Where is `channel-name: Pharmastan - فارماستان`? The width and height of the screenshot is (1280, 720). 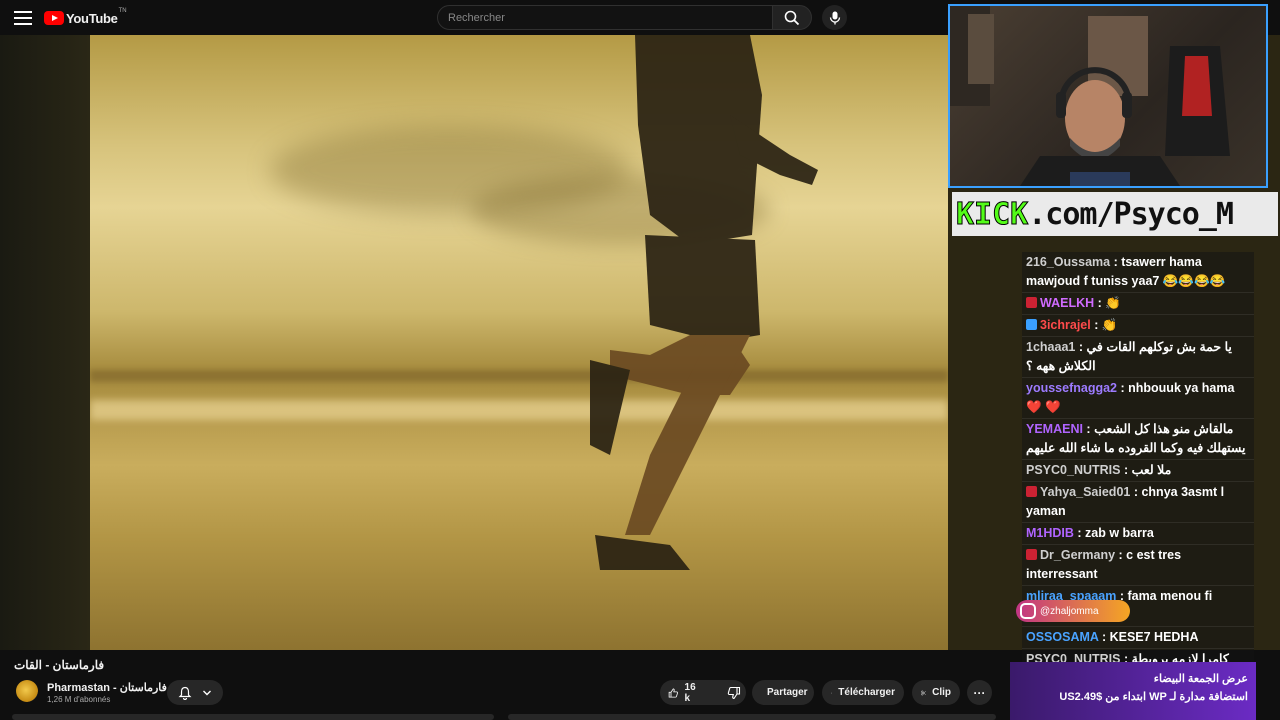
channel-name: Pharmastan - فارماستان is located at coordinates (107, 688).